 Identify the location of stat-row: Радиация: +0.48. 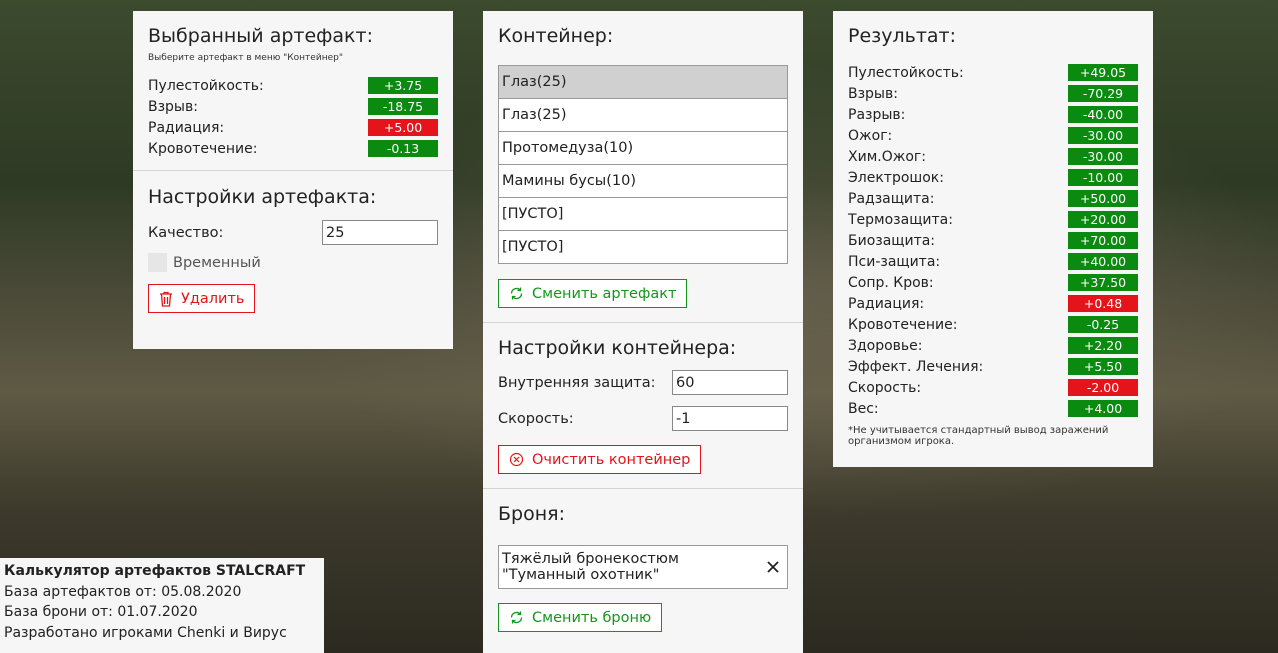
(993, 303).